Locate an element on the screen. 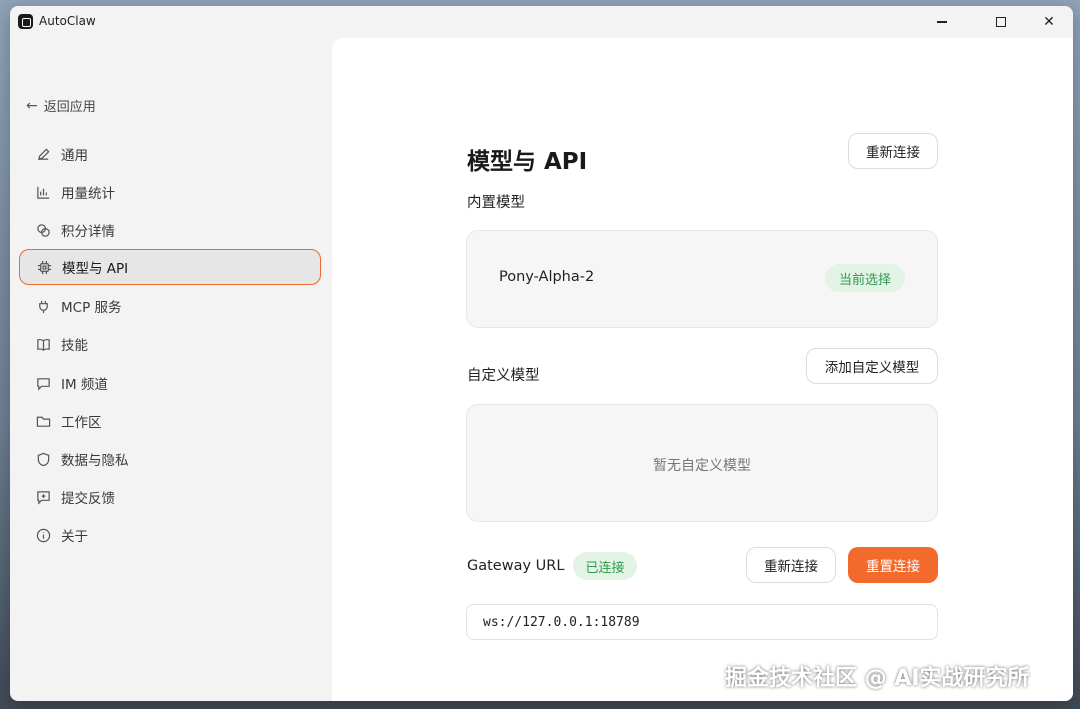 The height and width of the screenshot is (709, 1080). sidebar-item-label: 用量统计 is located at coordinates (88, 194).